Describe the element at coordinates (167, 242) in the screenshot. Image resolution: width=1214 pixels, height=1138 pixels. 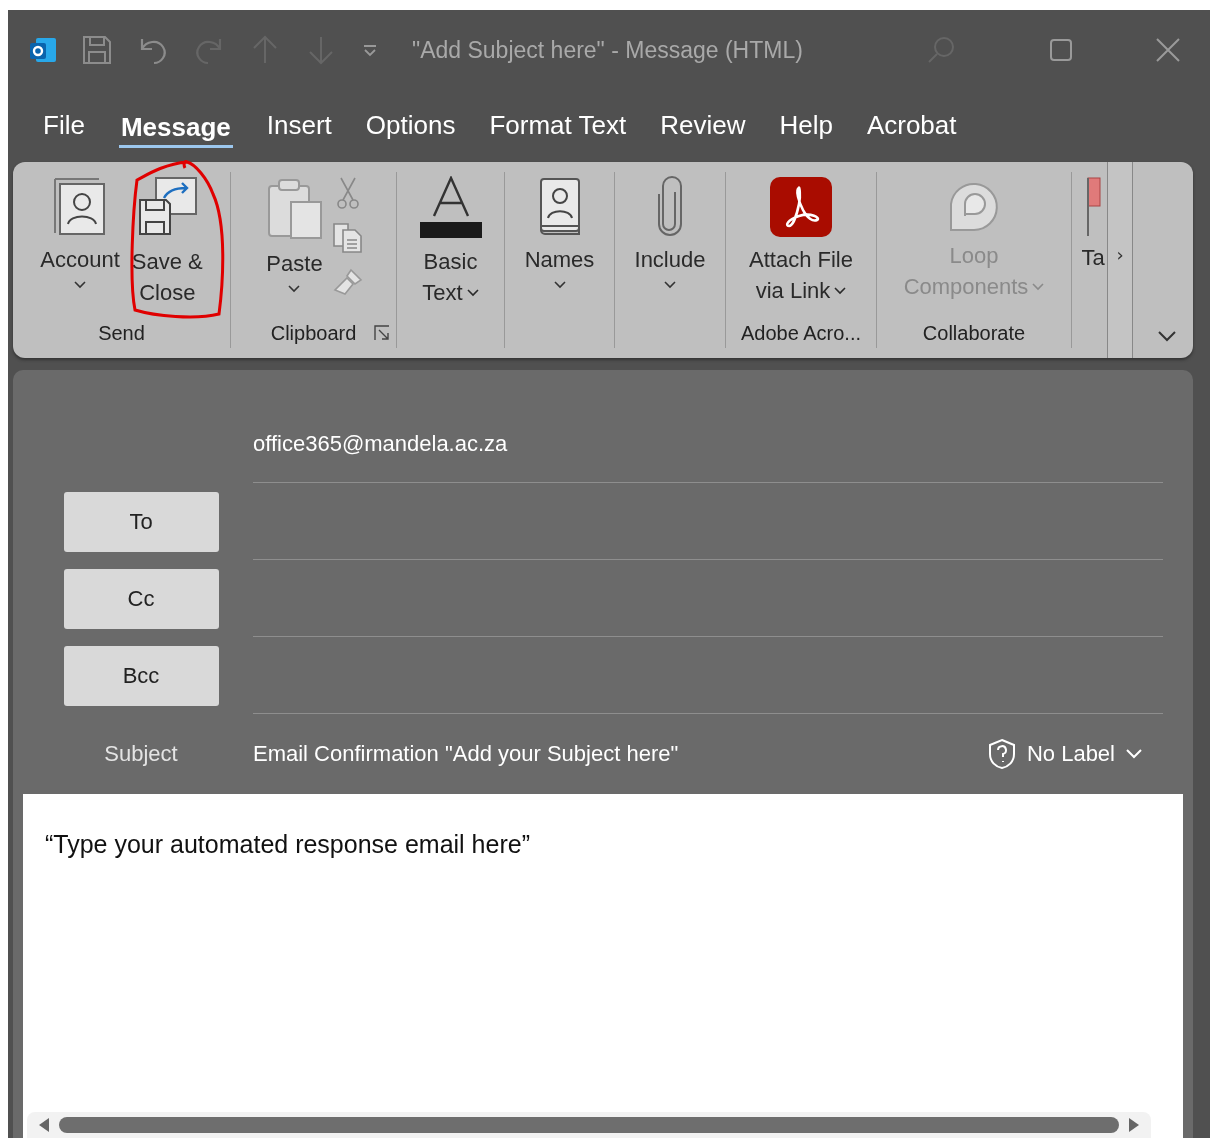
I see `ribbon-command: Save & Close` at that location.